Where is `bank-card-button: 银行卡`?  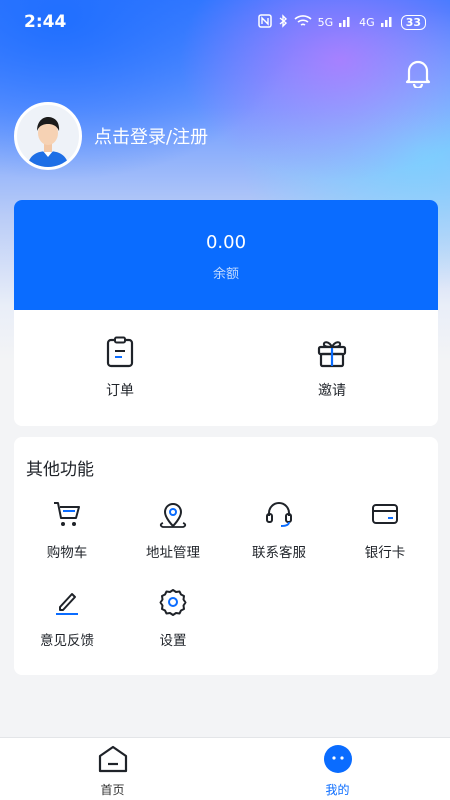 bank-card-button: 银行卡 is located at coordinates (385, 531).